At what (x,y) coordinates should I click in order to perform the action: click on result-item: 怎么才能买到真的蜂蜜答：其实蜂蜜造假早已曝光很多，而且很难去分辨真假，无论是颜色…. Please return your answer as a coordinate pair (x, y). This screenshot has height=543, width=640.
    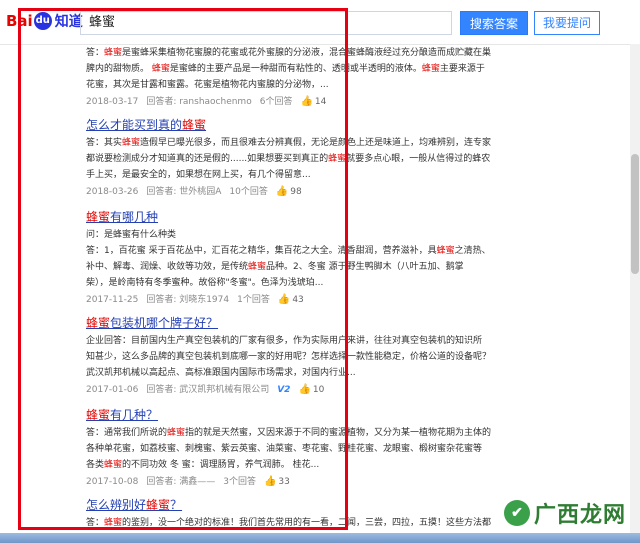
    Looking at the image, I should click on (296, 157).